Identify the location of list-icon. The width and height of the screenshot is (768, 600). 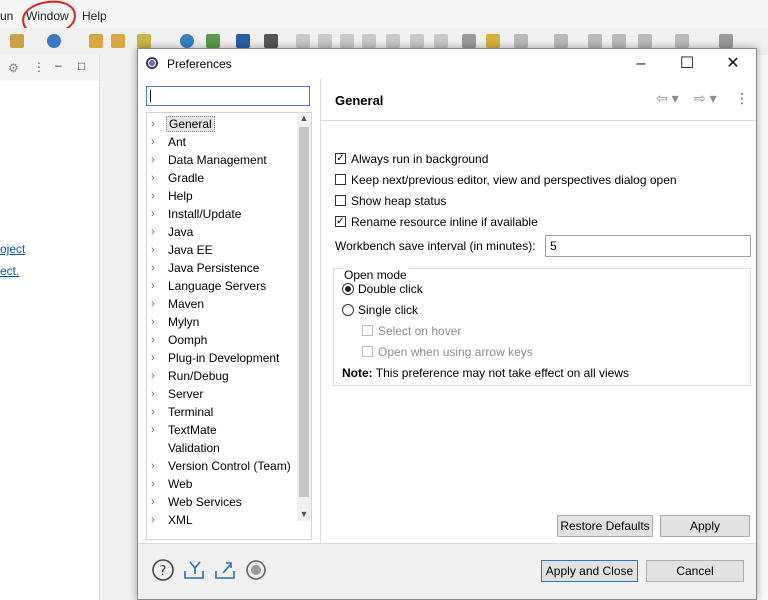
(469, 41).